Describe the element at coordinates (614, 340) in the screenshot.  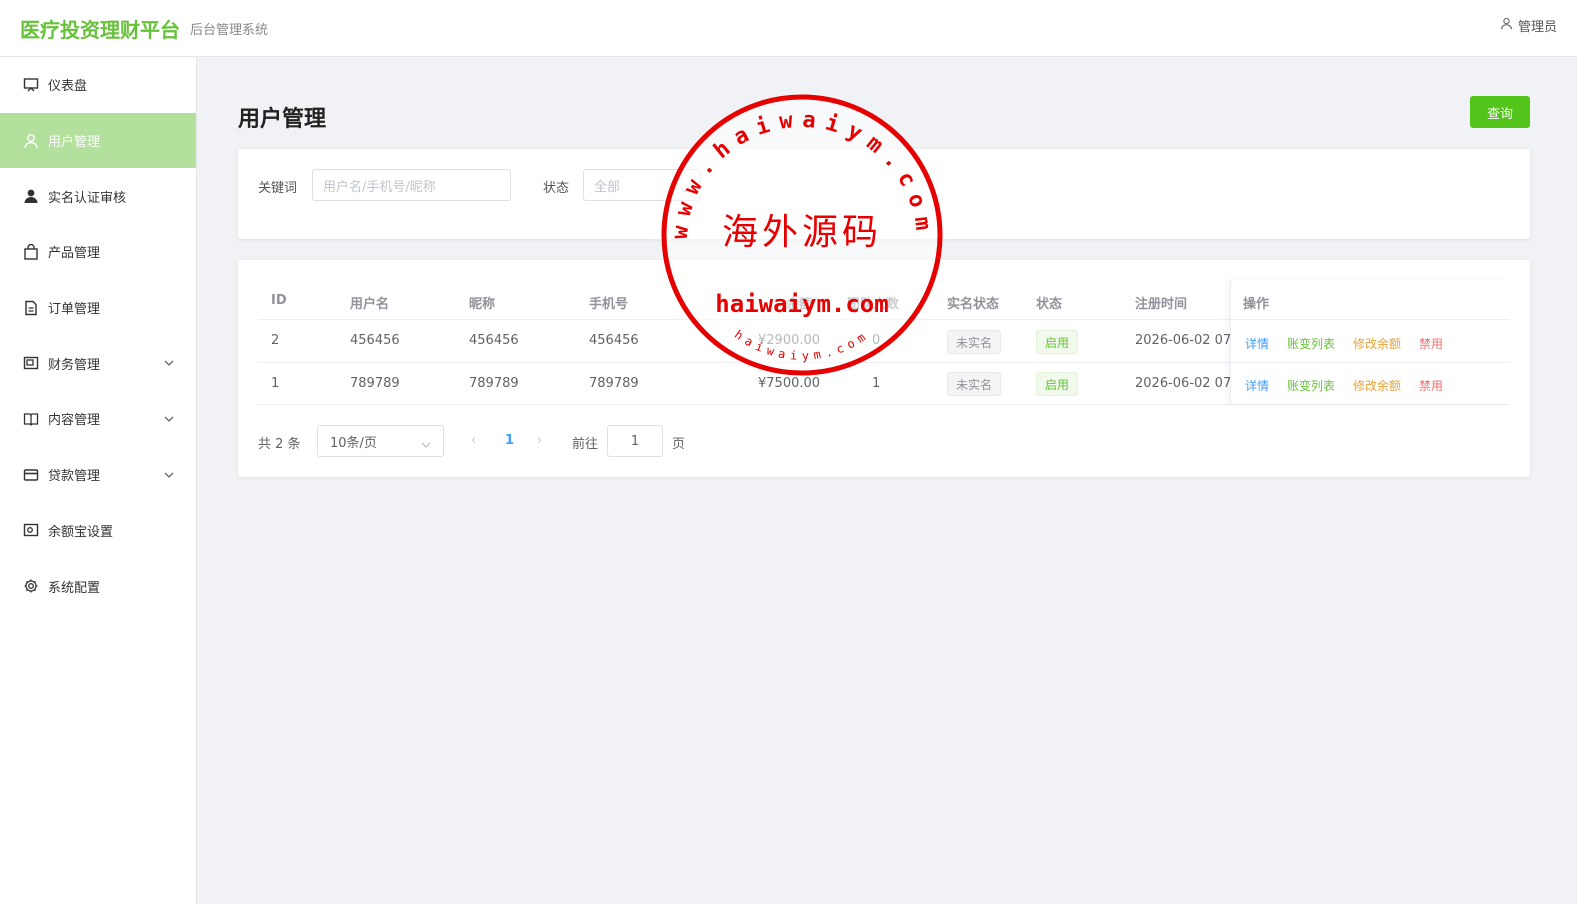
I see `cell-phone: 456456` at that location.